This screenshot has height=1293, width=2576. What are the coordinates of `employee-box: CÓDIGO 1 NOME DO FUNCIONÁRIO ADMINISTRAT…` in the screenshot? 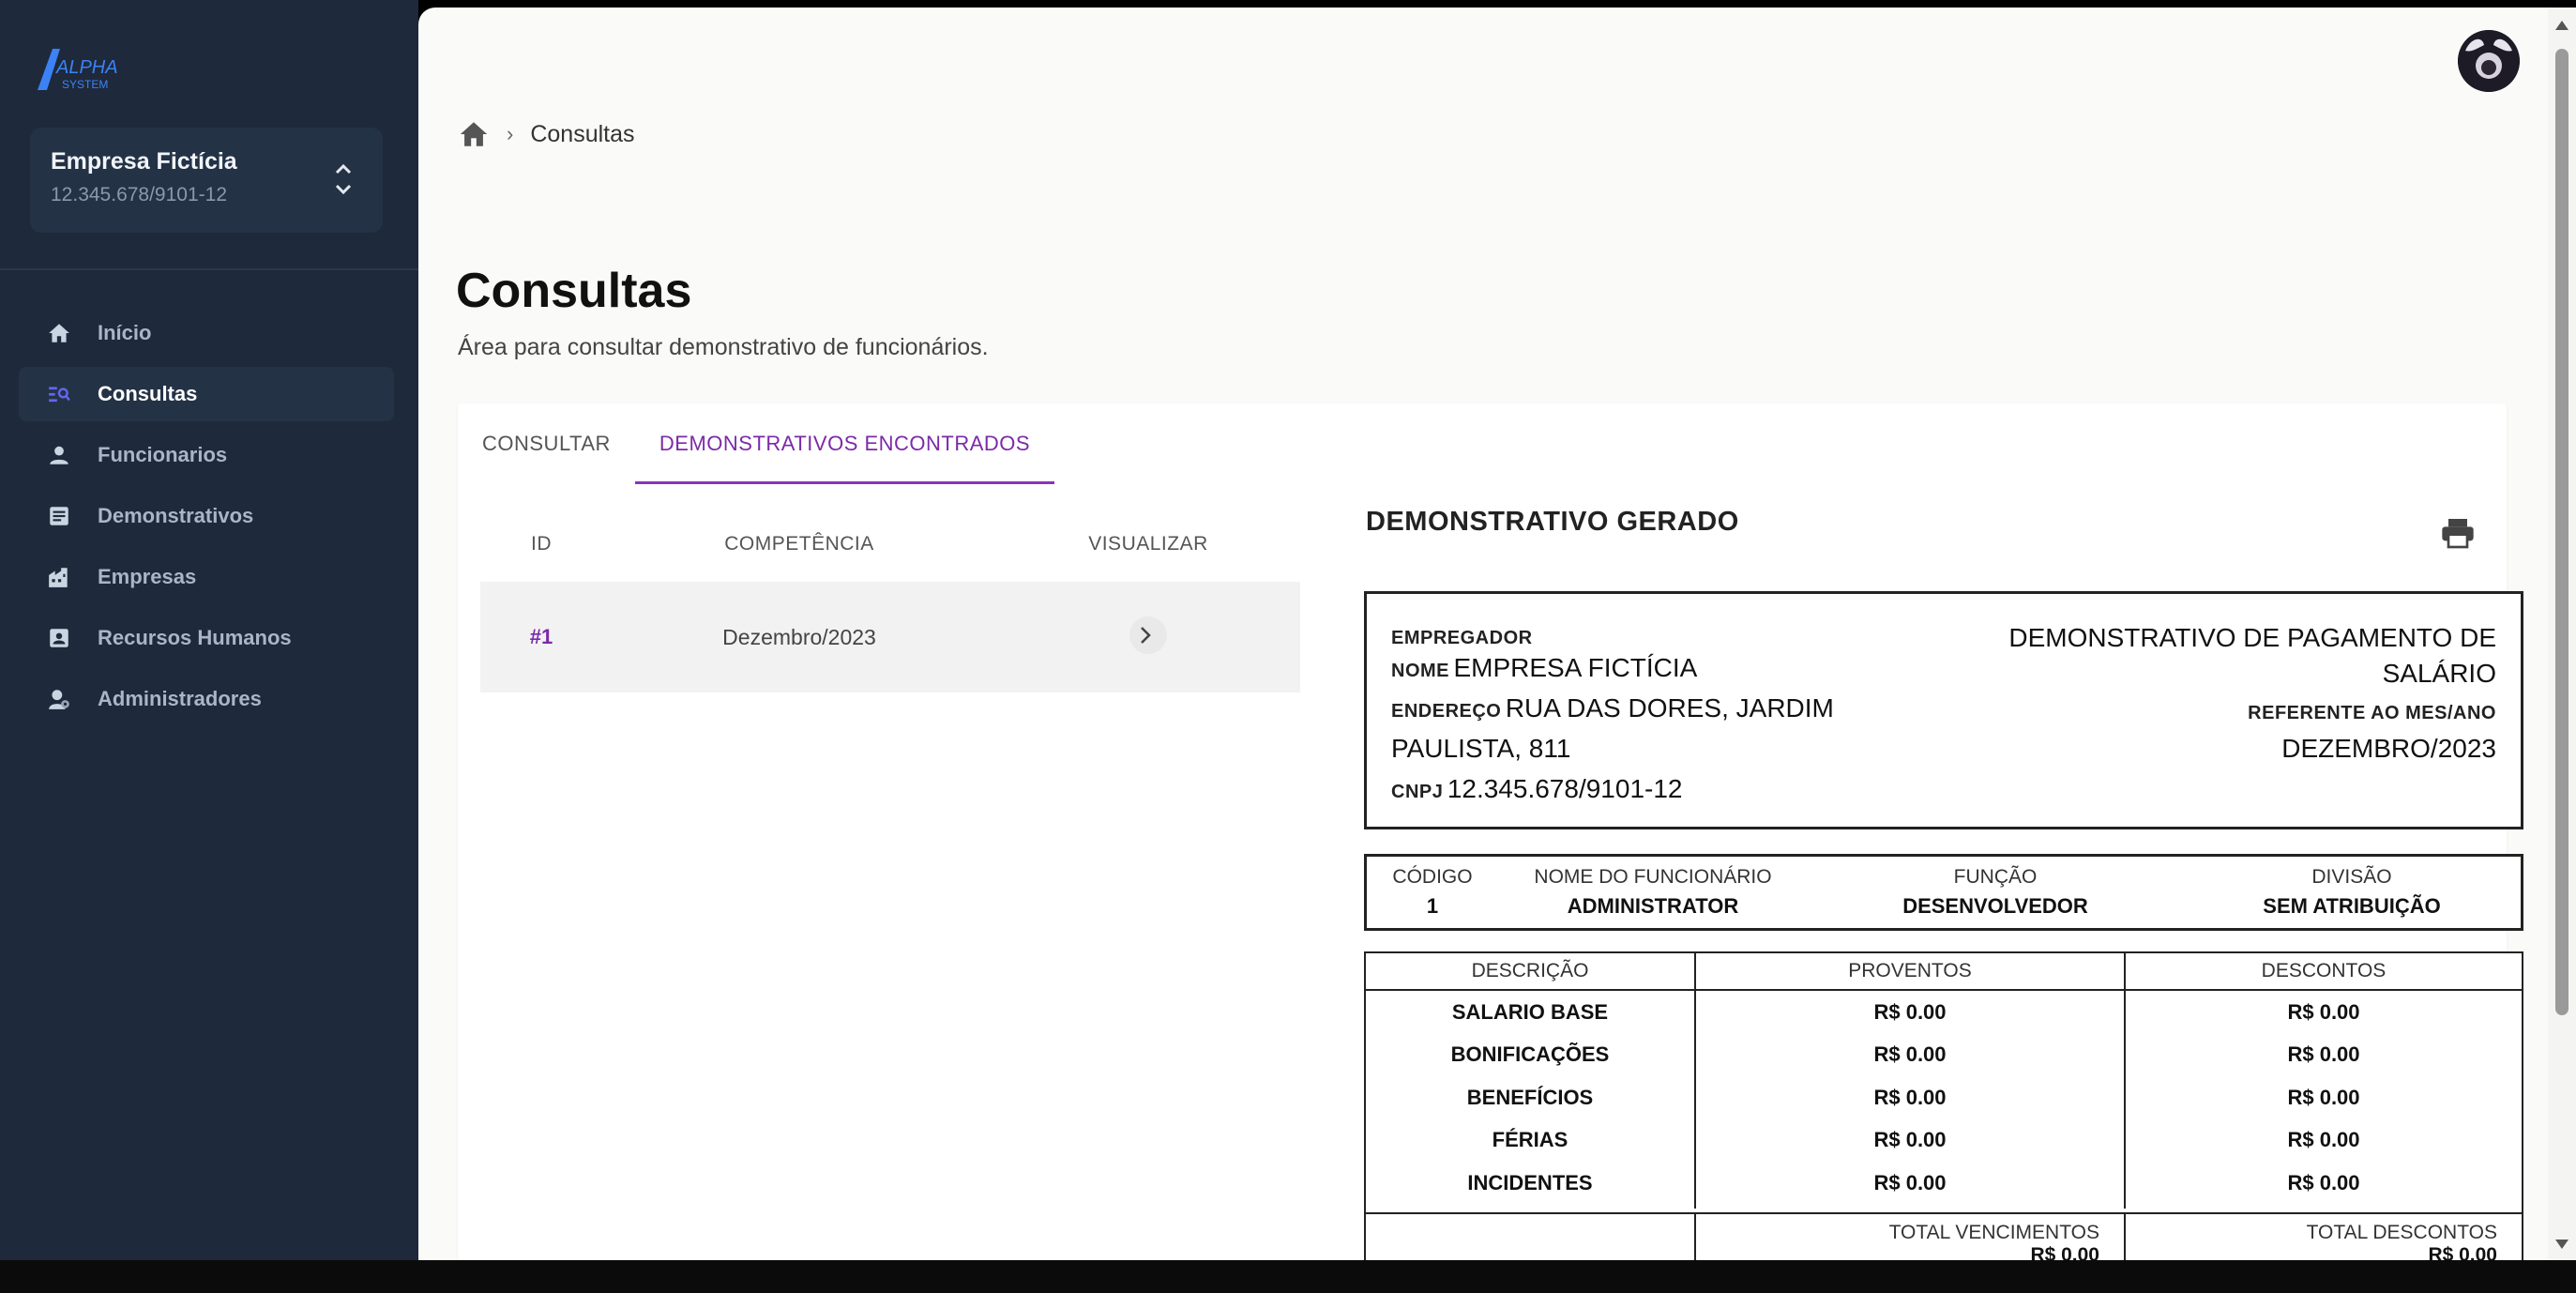 It's located at (1944, 892).